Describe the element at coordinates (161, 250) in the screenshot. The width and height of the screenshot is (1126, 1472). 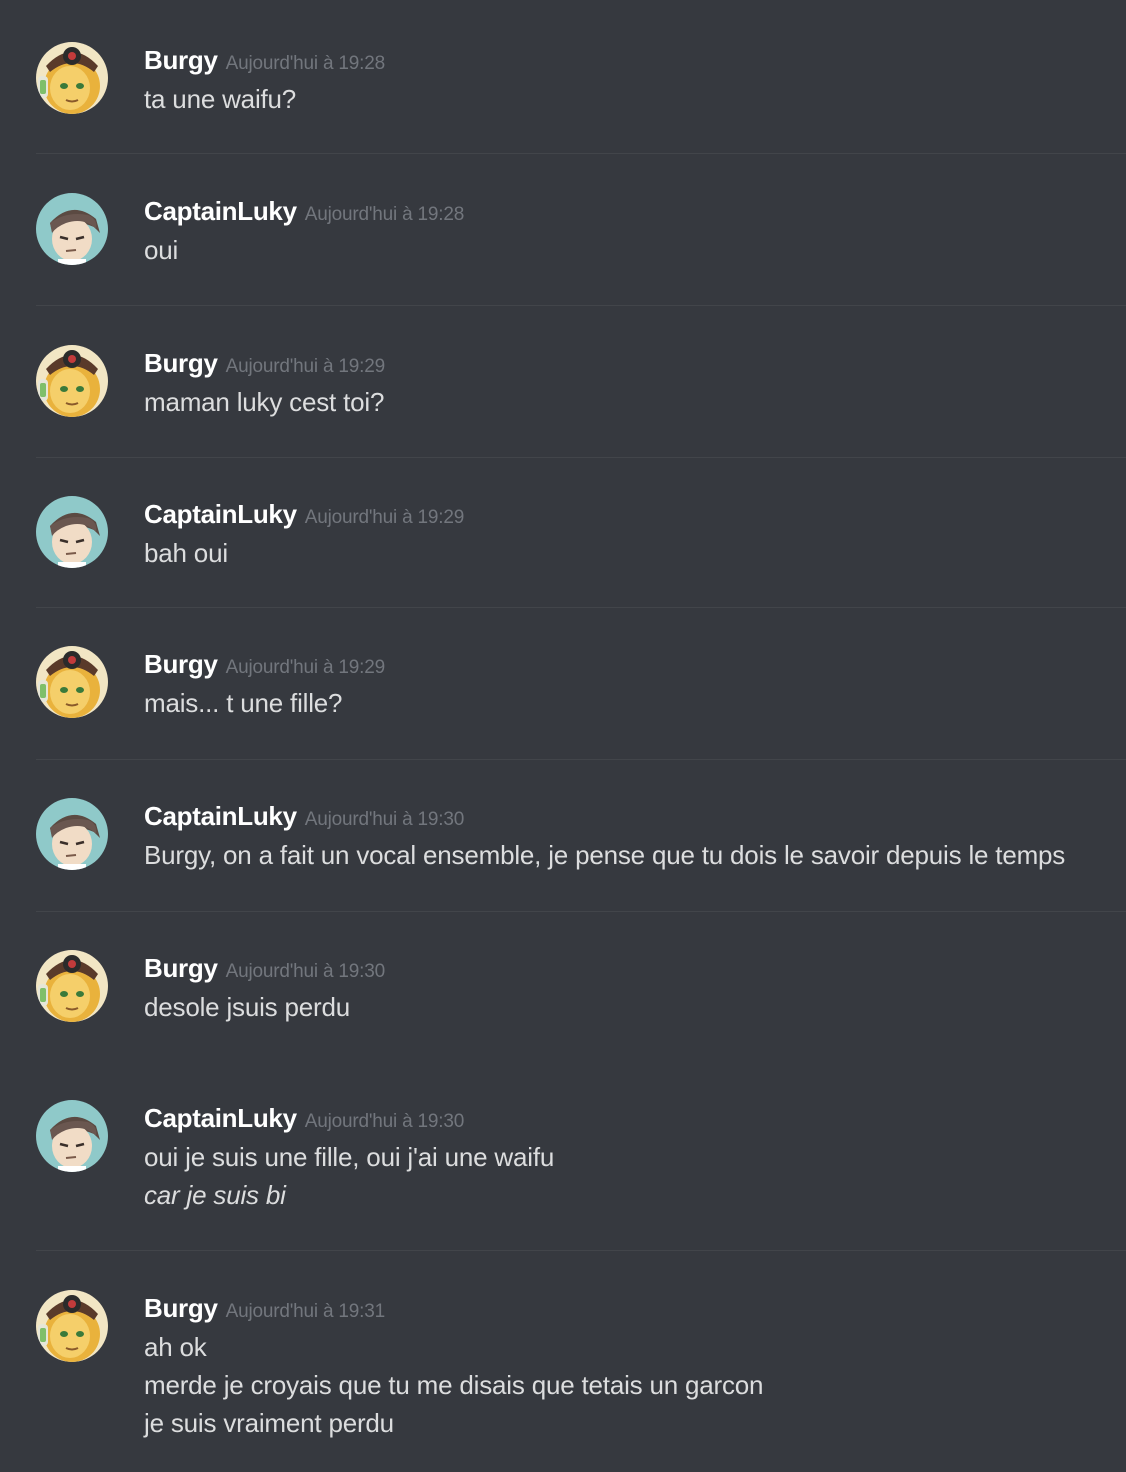
I see `message-text: oui` at that location.